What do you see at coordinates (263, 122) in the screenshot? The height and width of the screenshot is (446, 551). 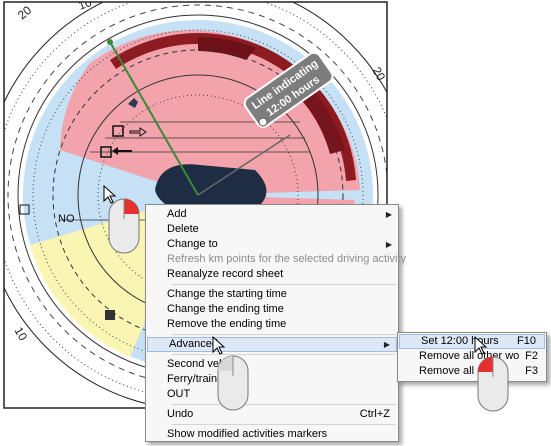 I see `callout-pin` at bounding box center [263, 122].